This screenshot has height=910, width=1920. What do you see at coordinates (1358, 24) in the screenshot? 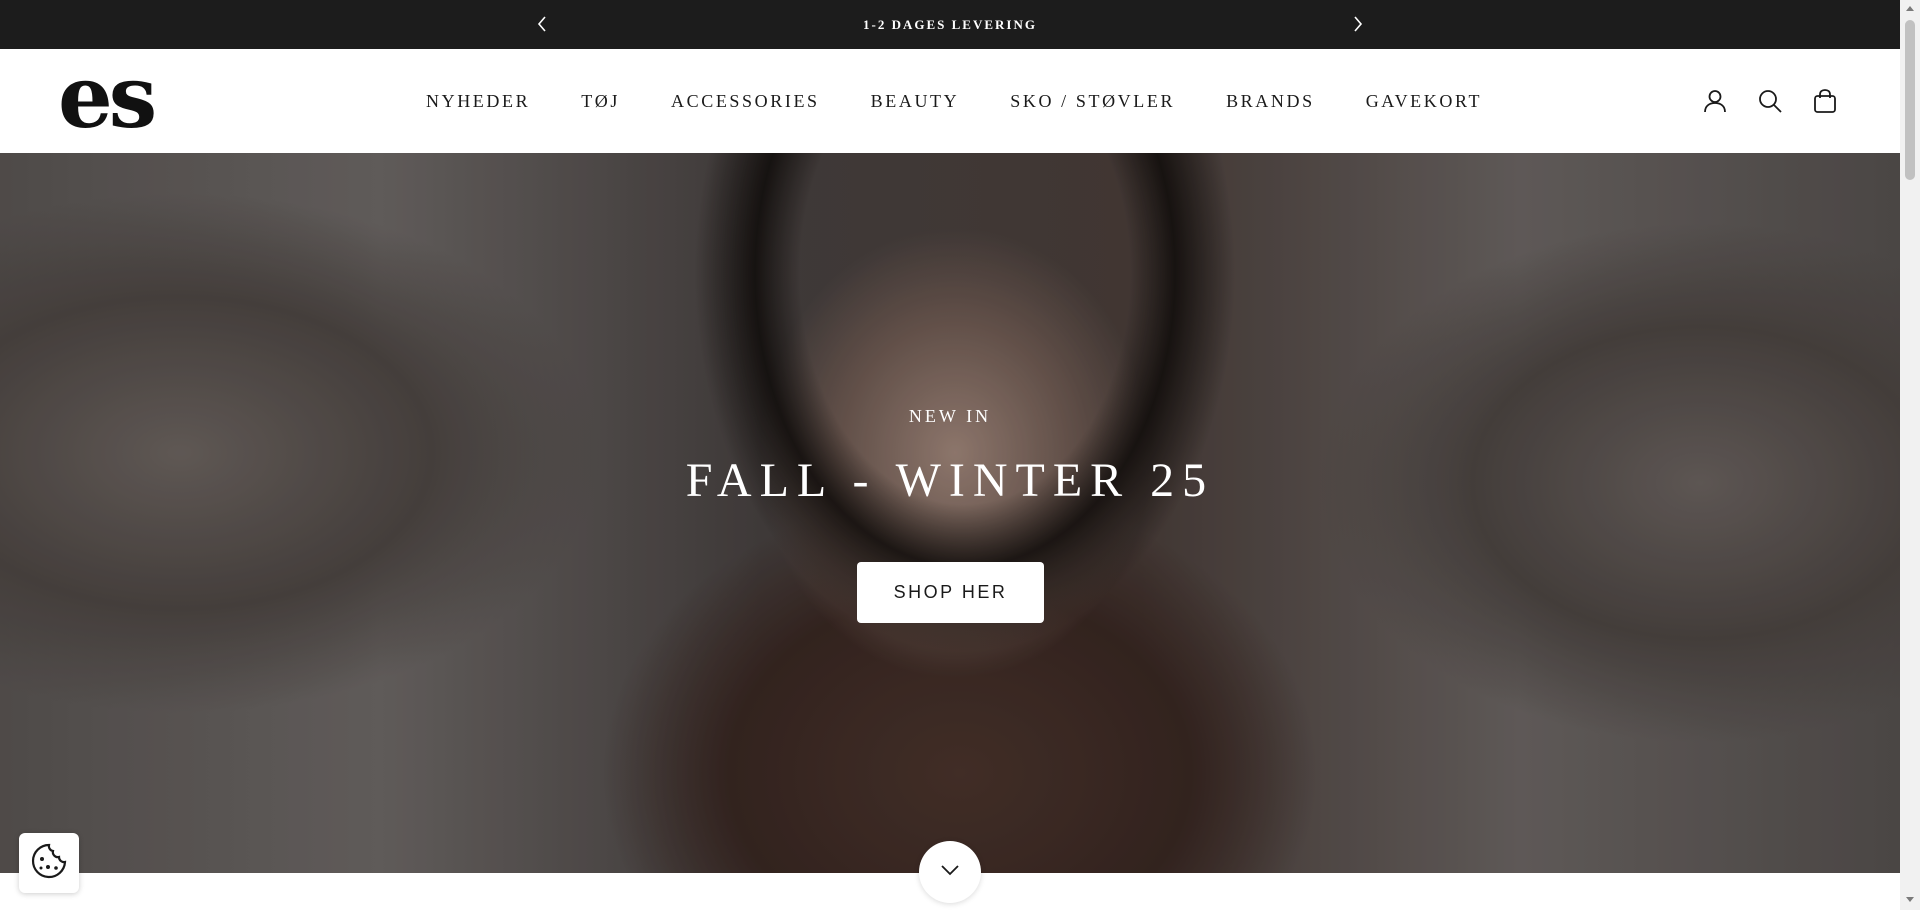
I see `chevron-right-icon` at bounding box center [1358, 24].